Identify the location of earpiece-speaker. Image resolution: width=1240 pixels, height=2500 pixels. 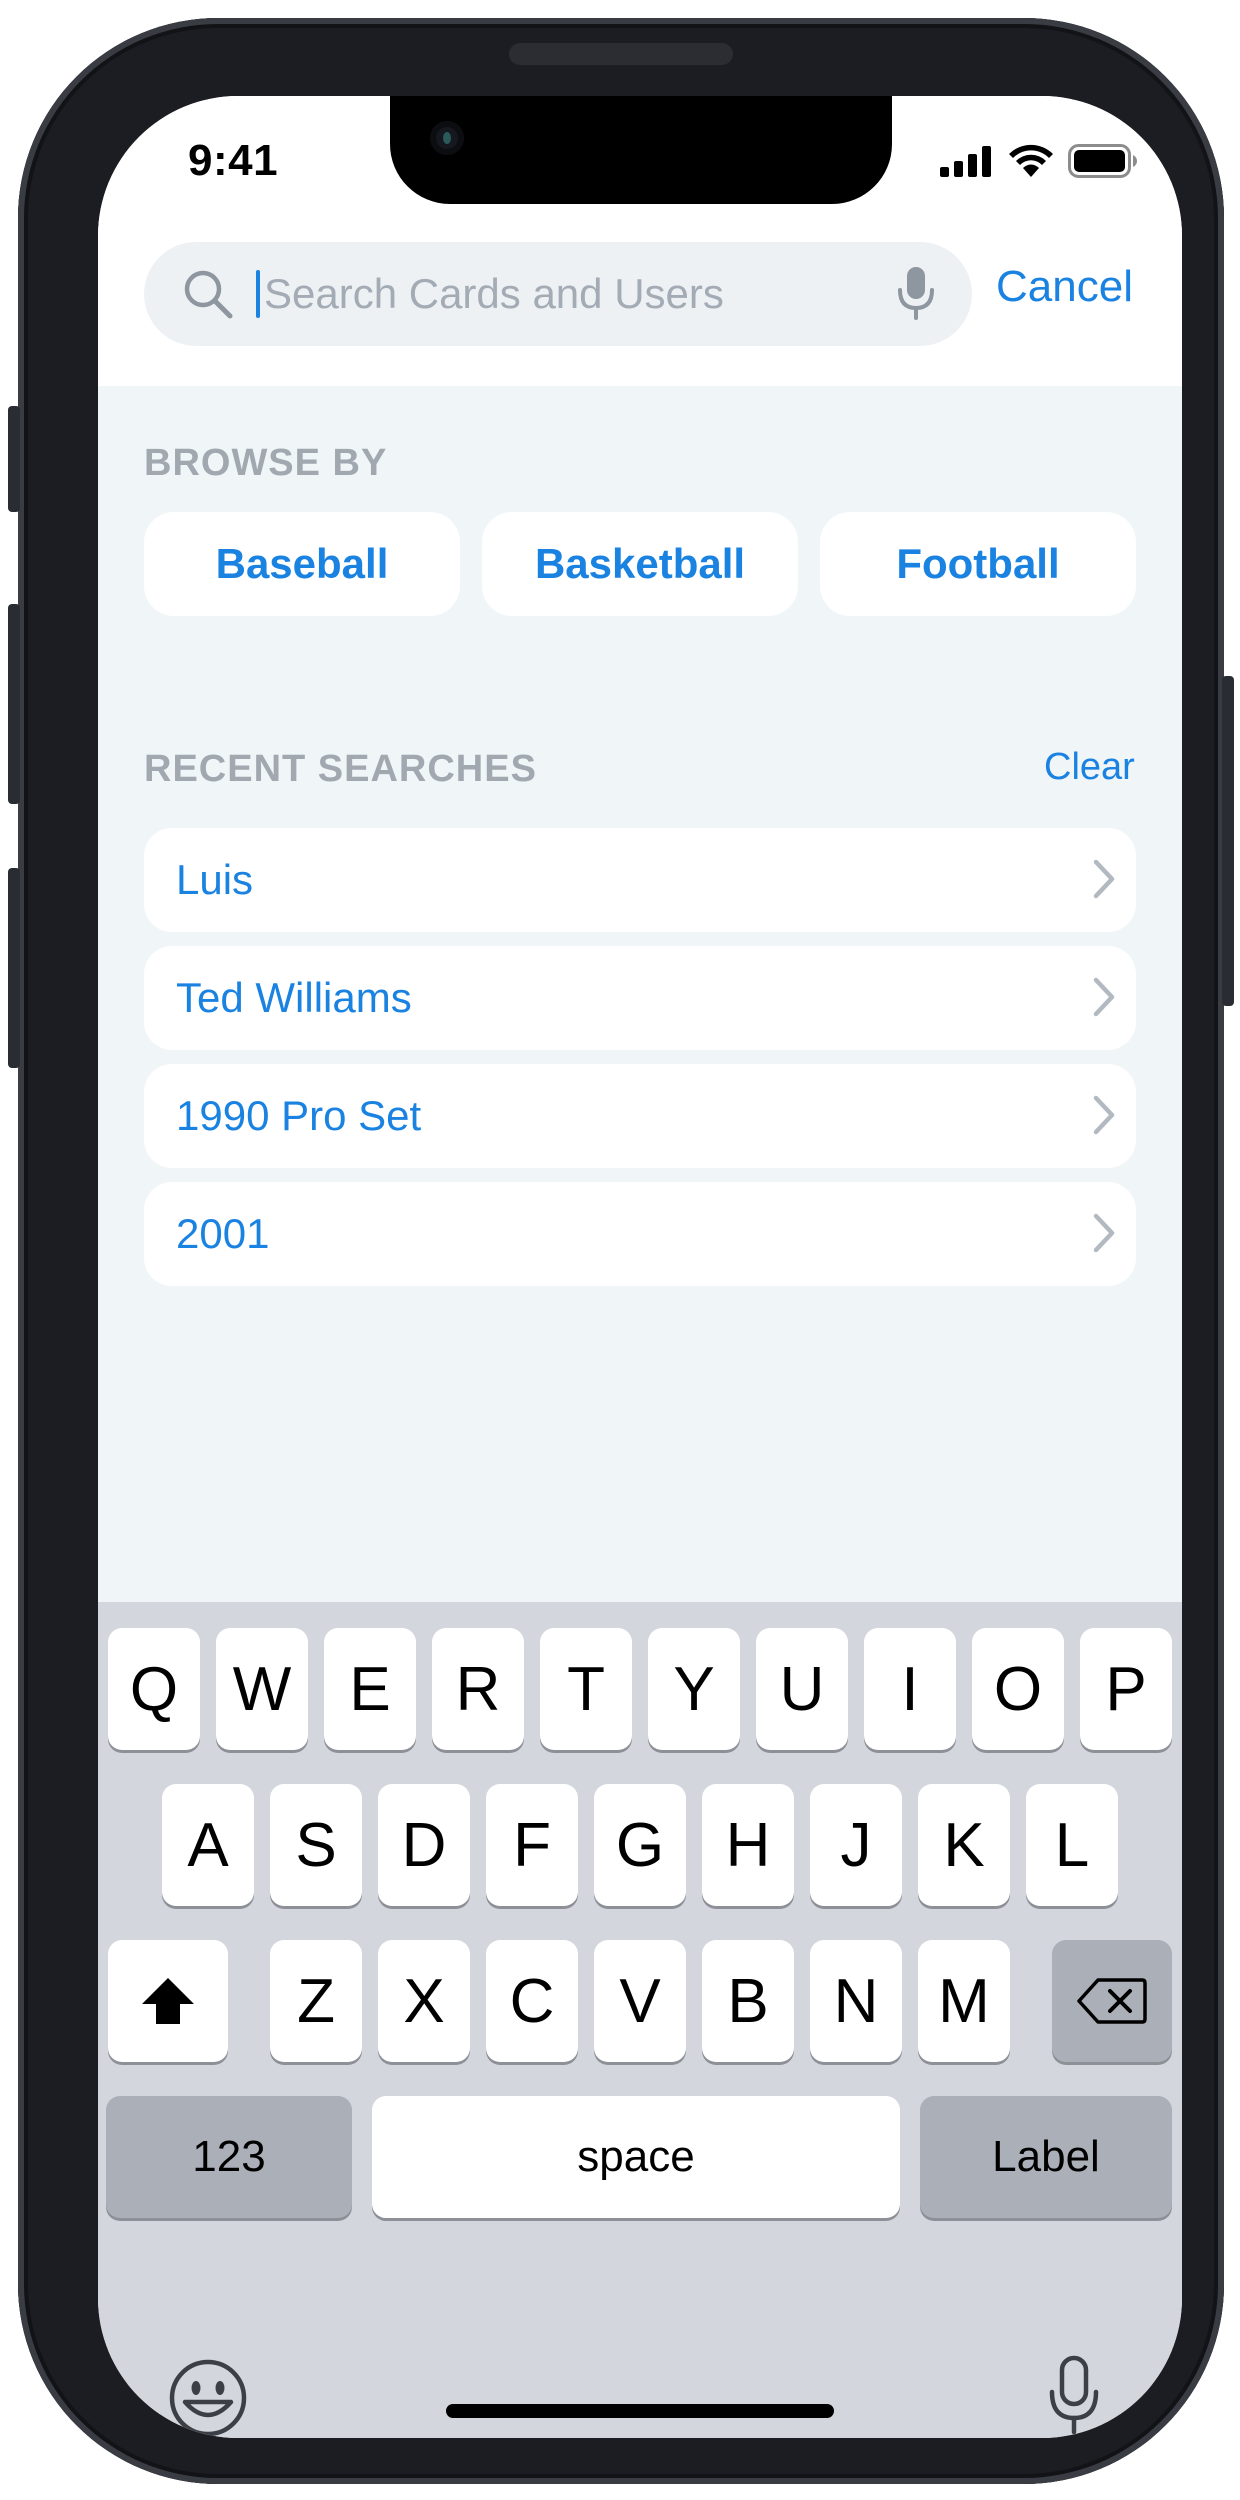
(621, 54).